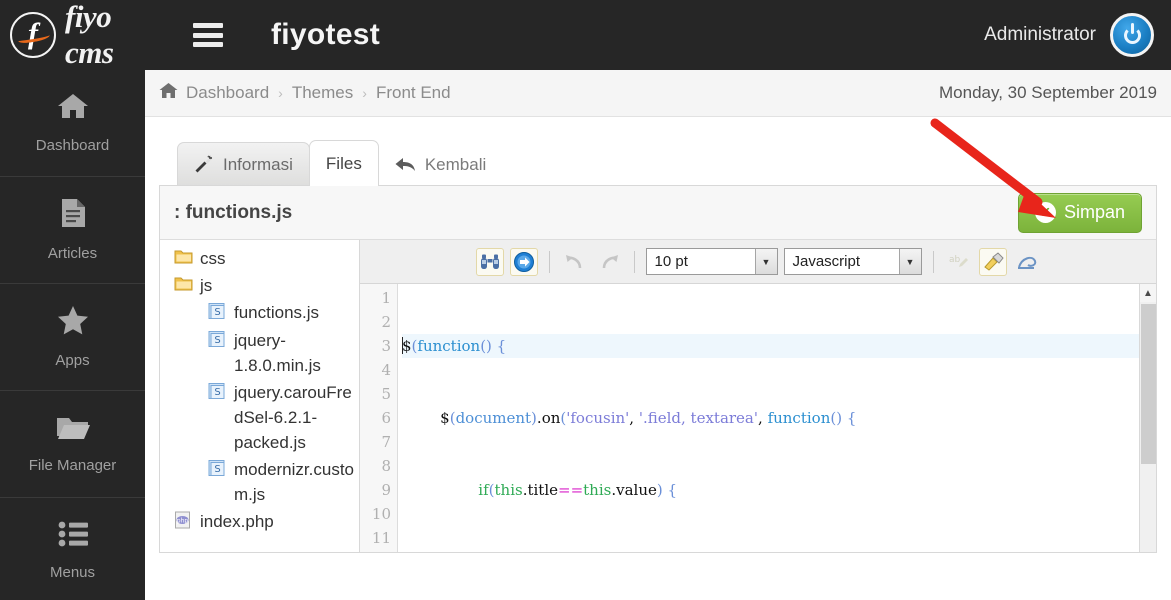 This screenshot has height=600, width=1171. What do you see at coordinates (609, 262) in the screenshot?
I see `redo-icon` at bounding box center [609, 262].